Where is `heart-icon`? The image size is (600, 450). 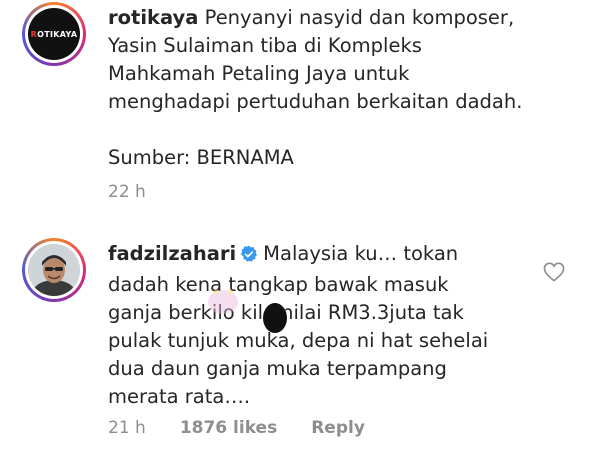
heart-icon is located at coordinates (554, 274).